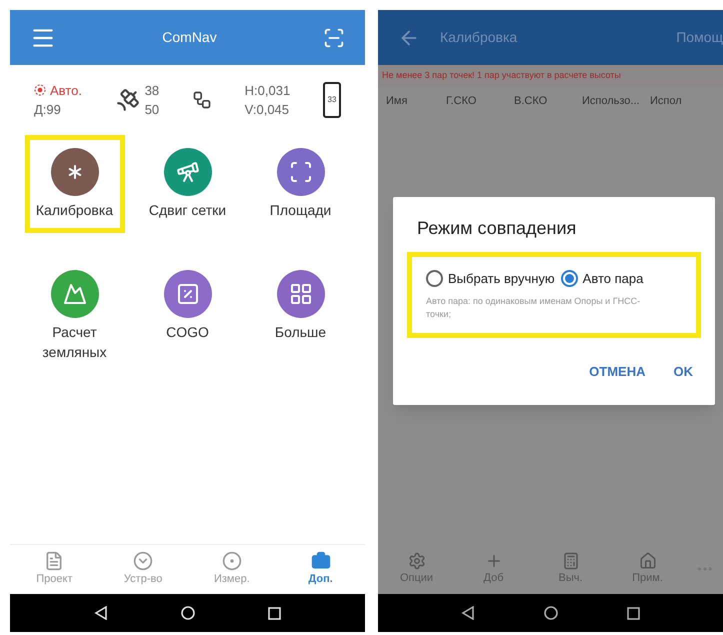  I want to click on bottom-tab: Доп., so click(321, 569).